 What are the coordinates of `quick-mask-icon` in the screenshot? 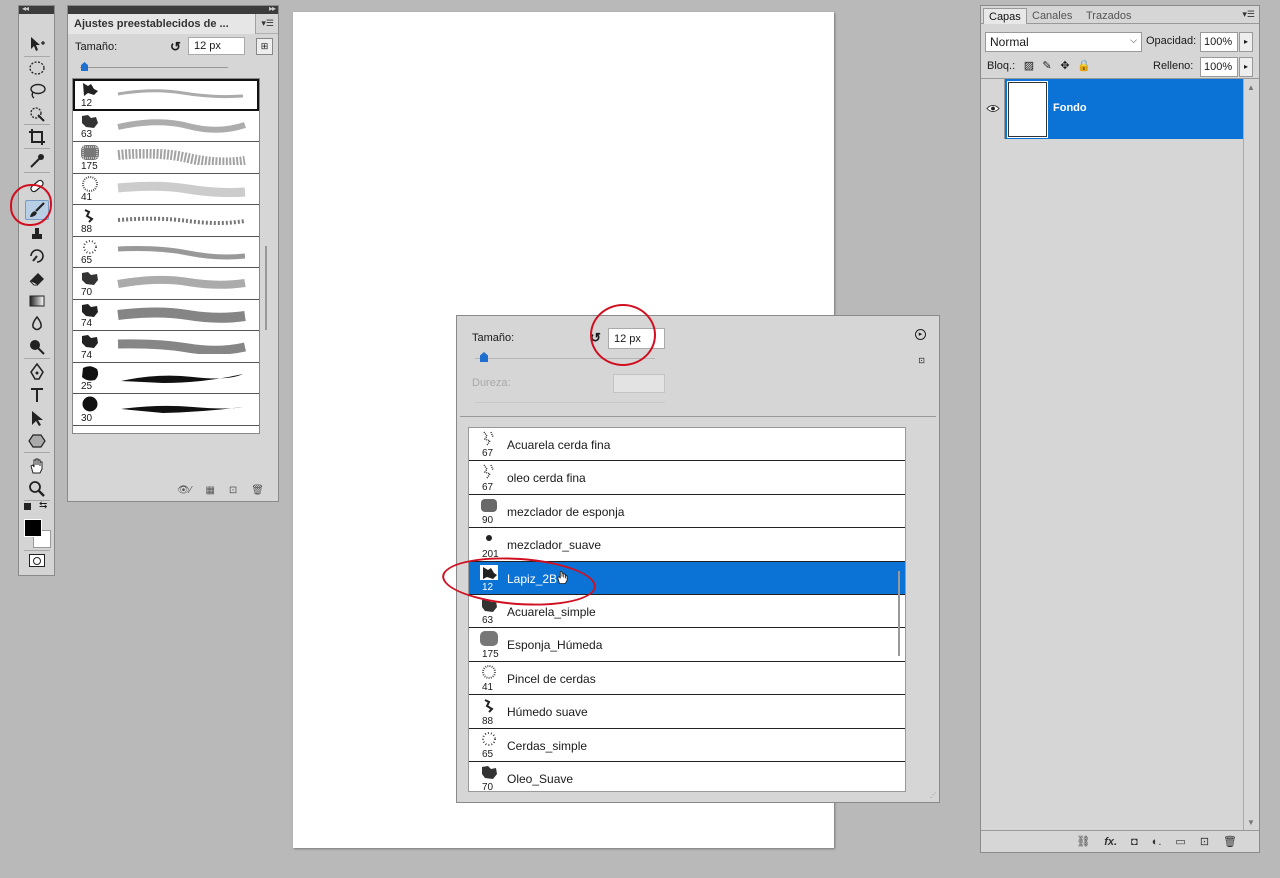 It's located at (37, 560).